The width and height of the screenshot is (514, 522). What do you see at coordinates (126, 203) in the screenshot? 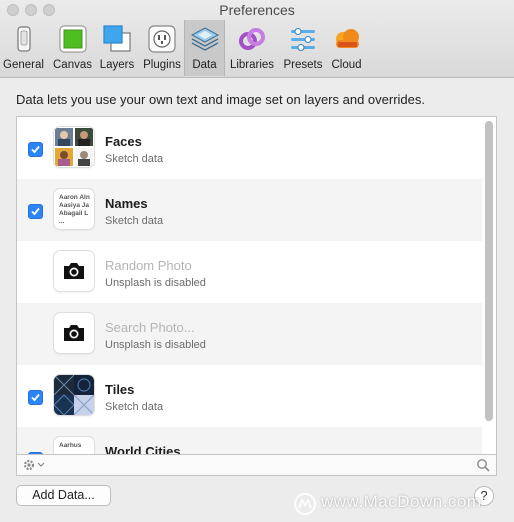
I see `names-name: Names` at bounding box center [126, 203].